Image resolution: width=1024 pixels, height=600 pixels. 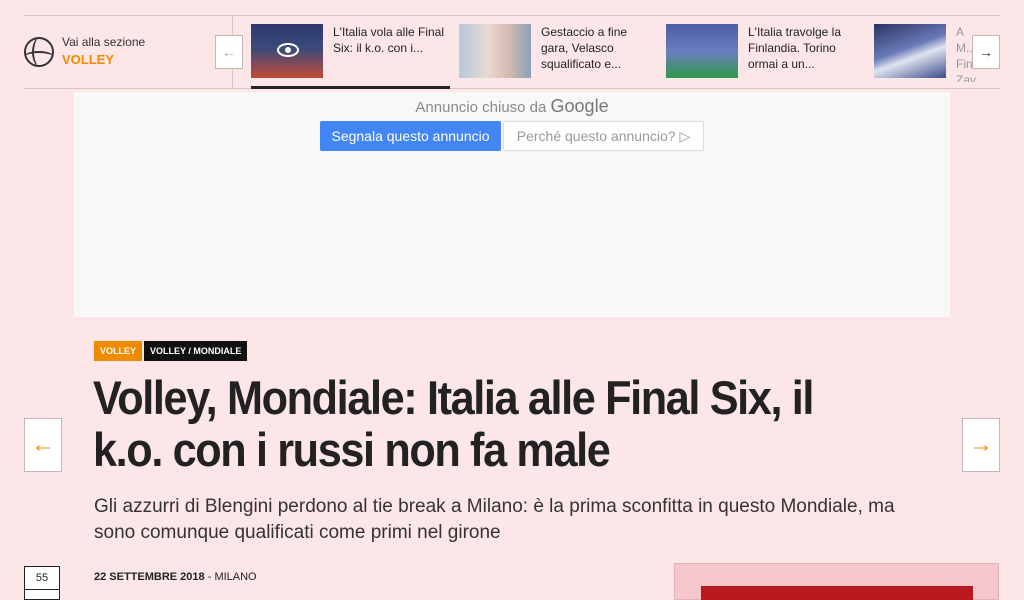 What do you see at coordinates (149, 577) in the screenshot?
I see `article-date: 22 SETTEMBRE 2018` at bounding box center [149, 577].